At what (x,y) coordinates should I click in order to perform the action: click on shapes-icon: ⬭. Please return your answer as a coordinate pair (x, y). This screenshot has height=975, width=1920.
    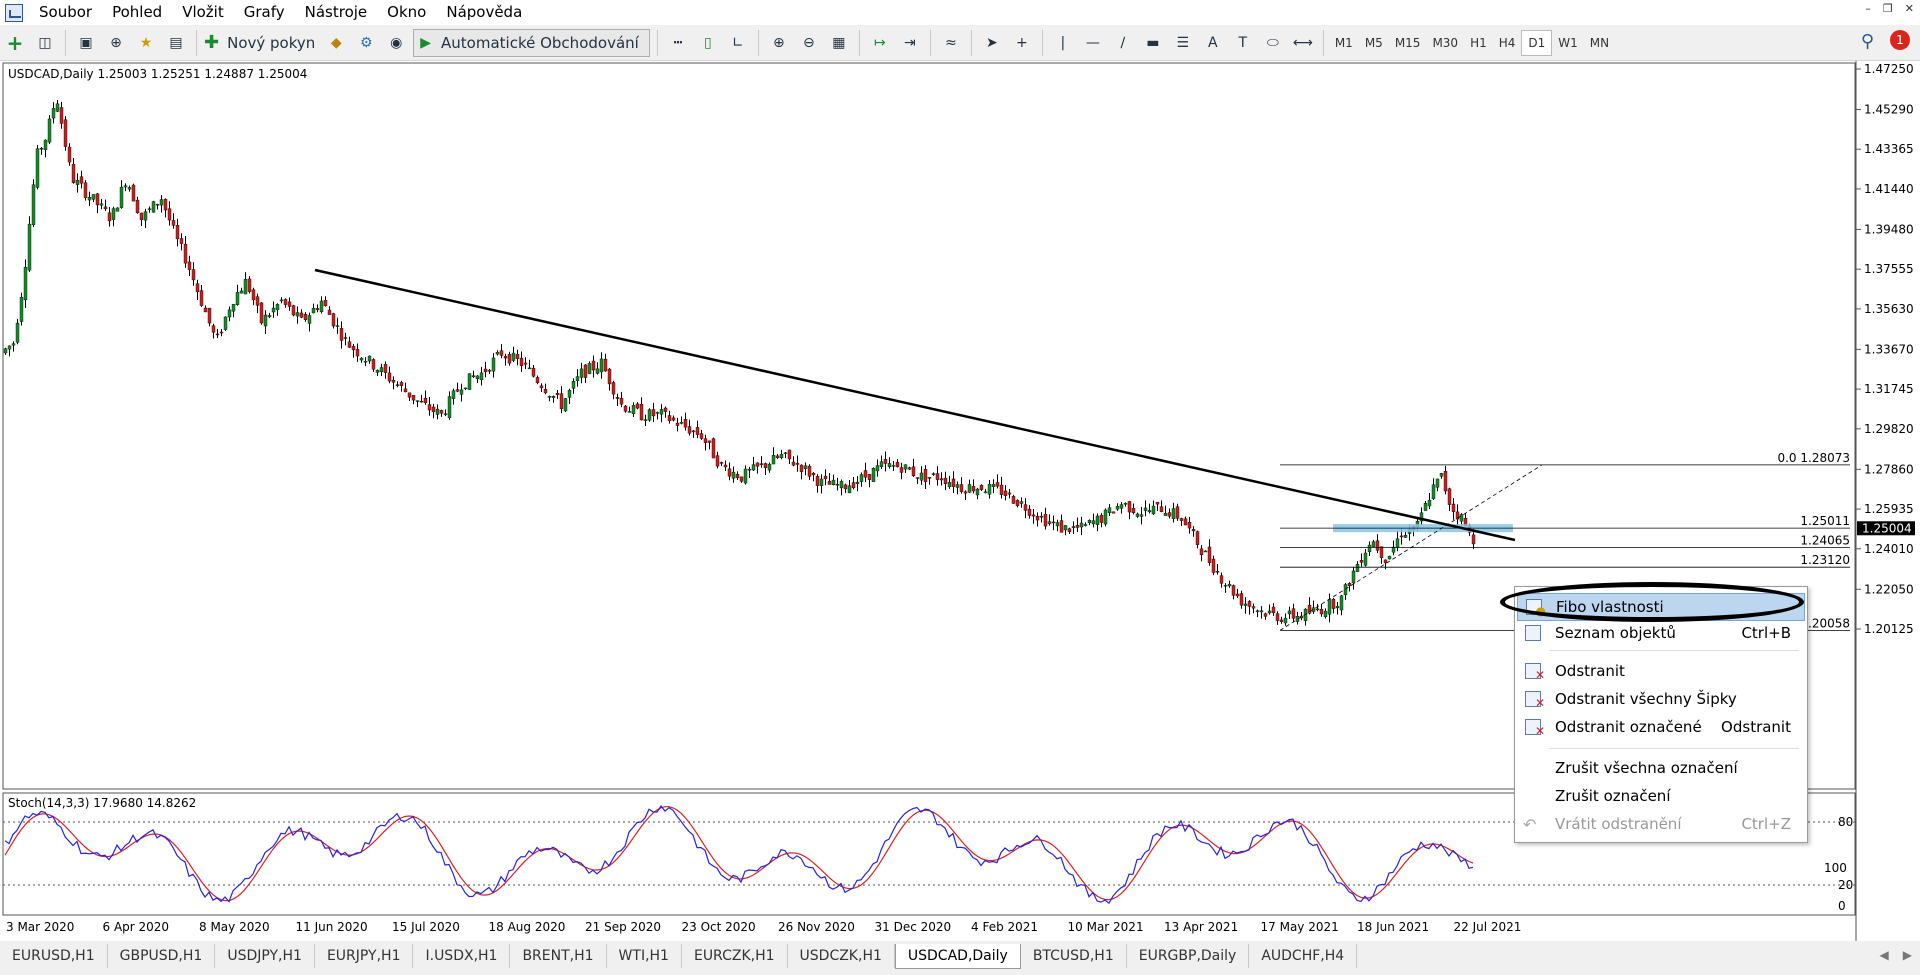
    Looking at the image, I should click on (1273, 42).